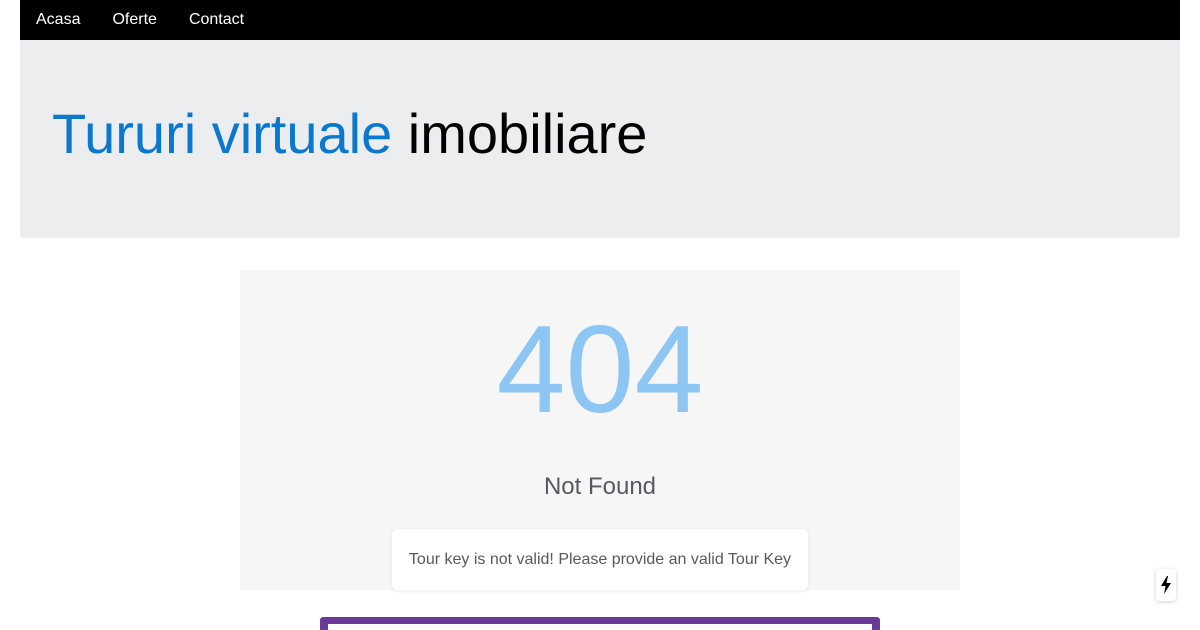 The height and width of the screenshot is (630, 1200). I want to click on error-code: 404, so click(600, 370).